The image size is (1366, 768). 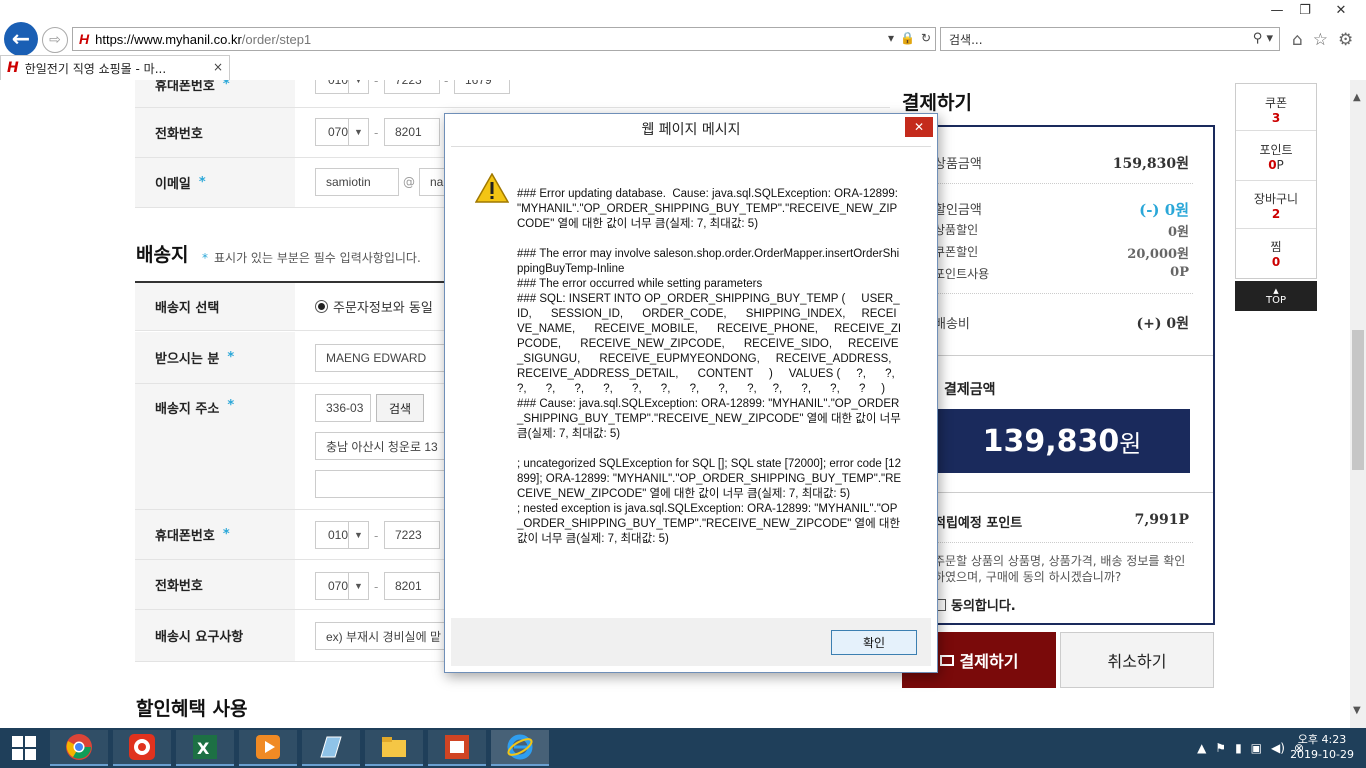 What do you see at coordinates (215, 584) in the screenshot?
I see `field-label: 전화번호` at bounding box center [215, 584].